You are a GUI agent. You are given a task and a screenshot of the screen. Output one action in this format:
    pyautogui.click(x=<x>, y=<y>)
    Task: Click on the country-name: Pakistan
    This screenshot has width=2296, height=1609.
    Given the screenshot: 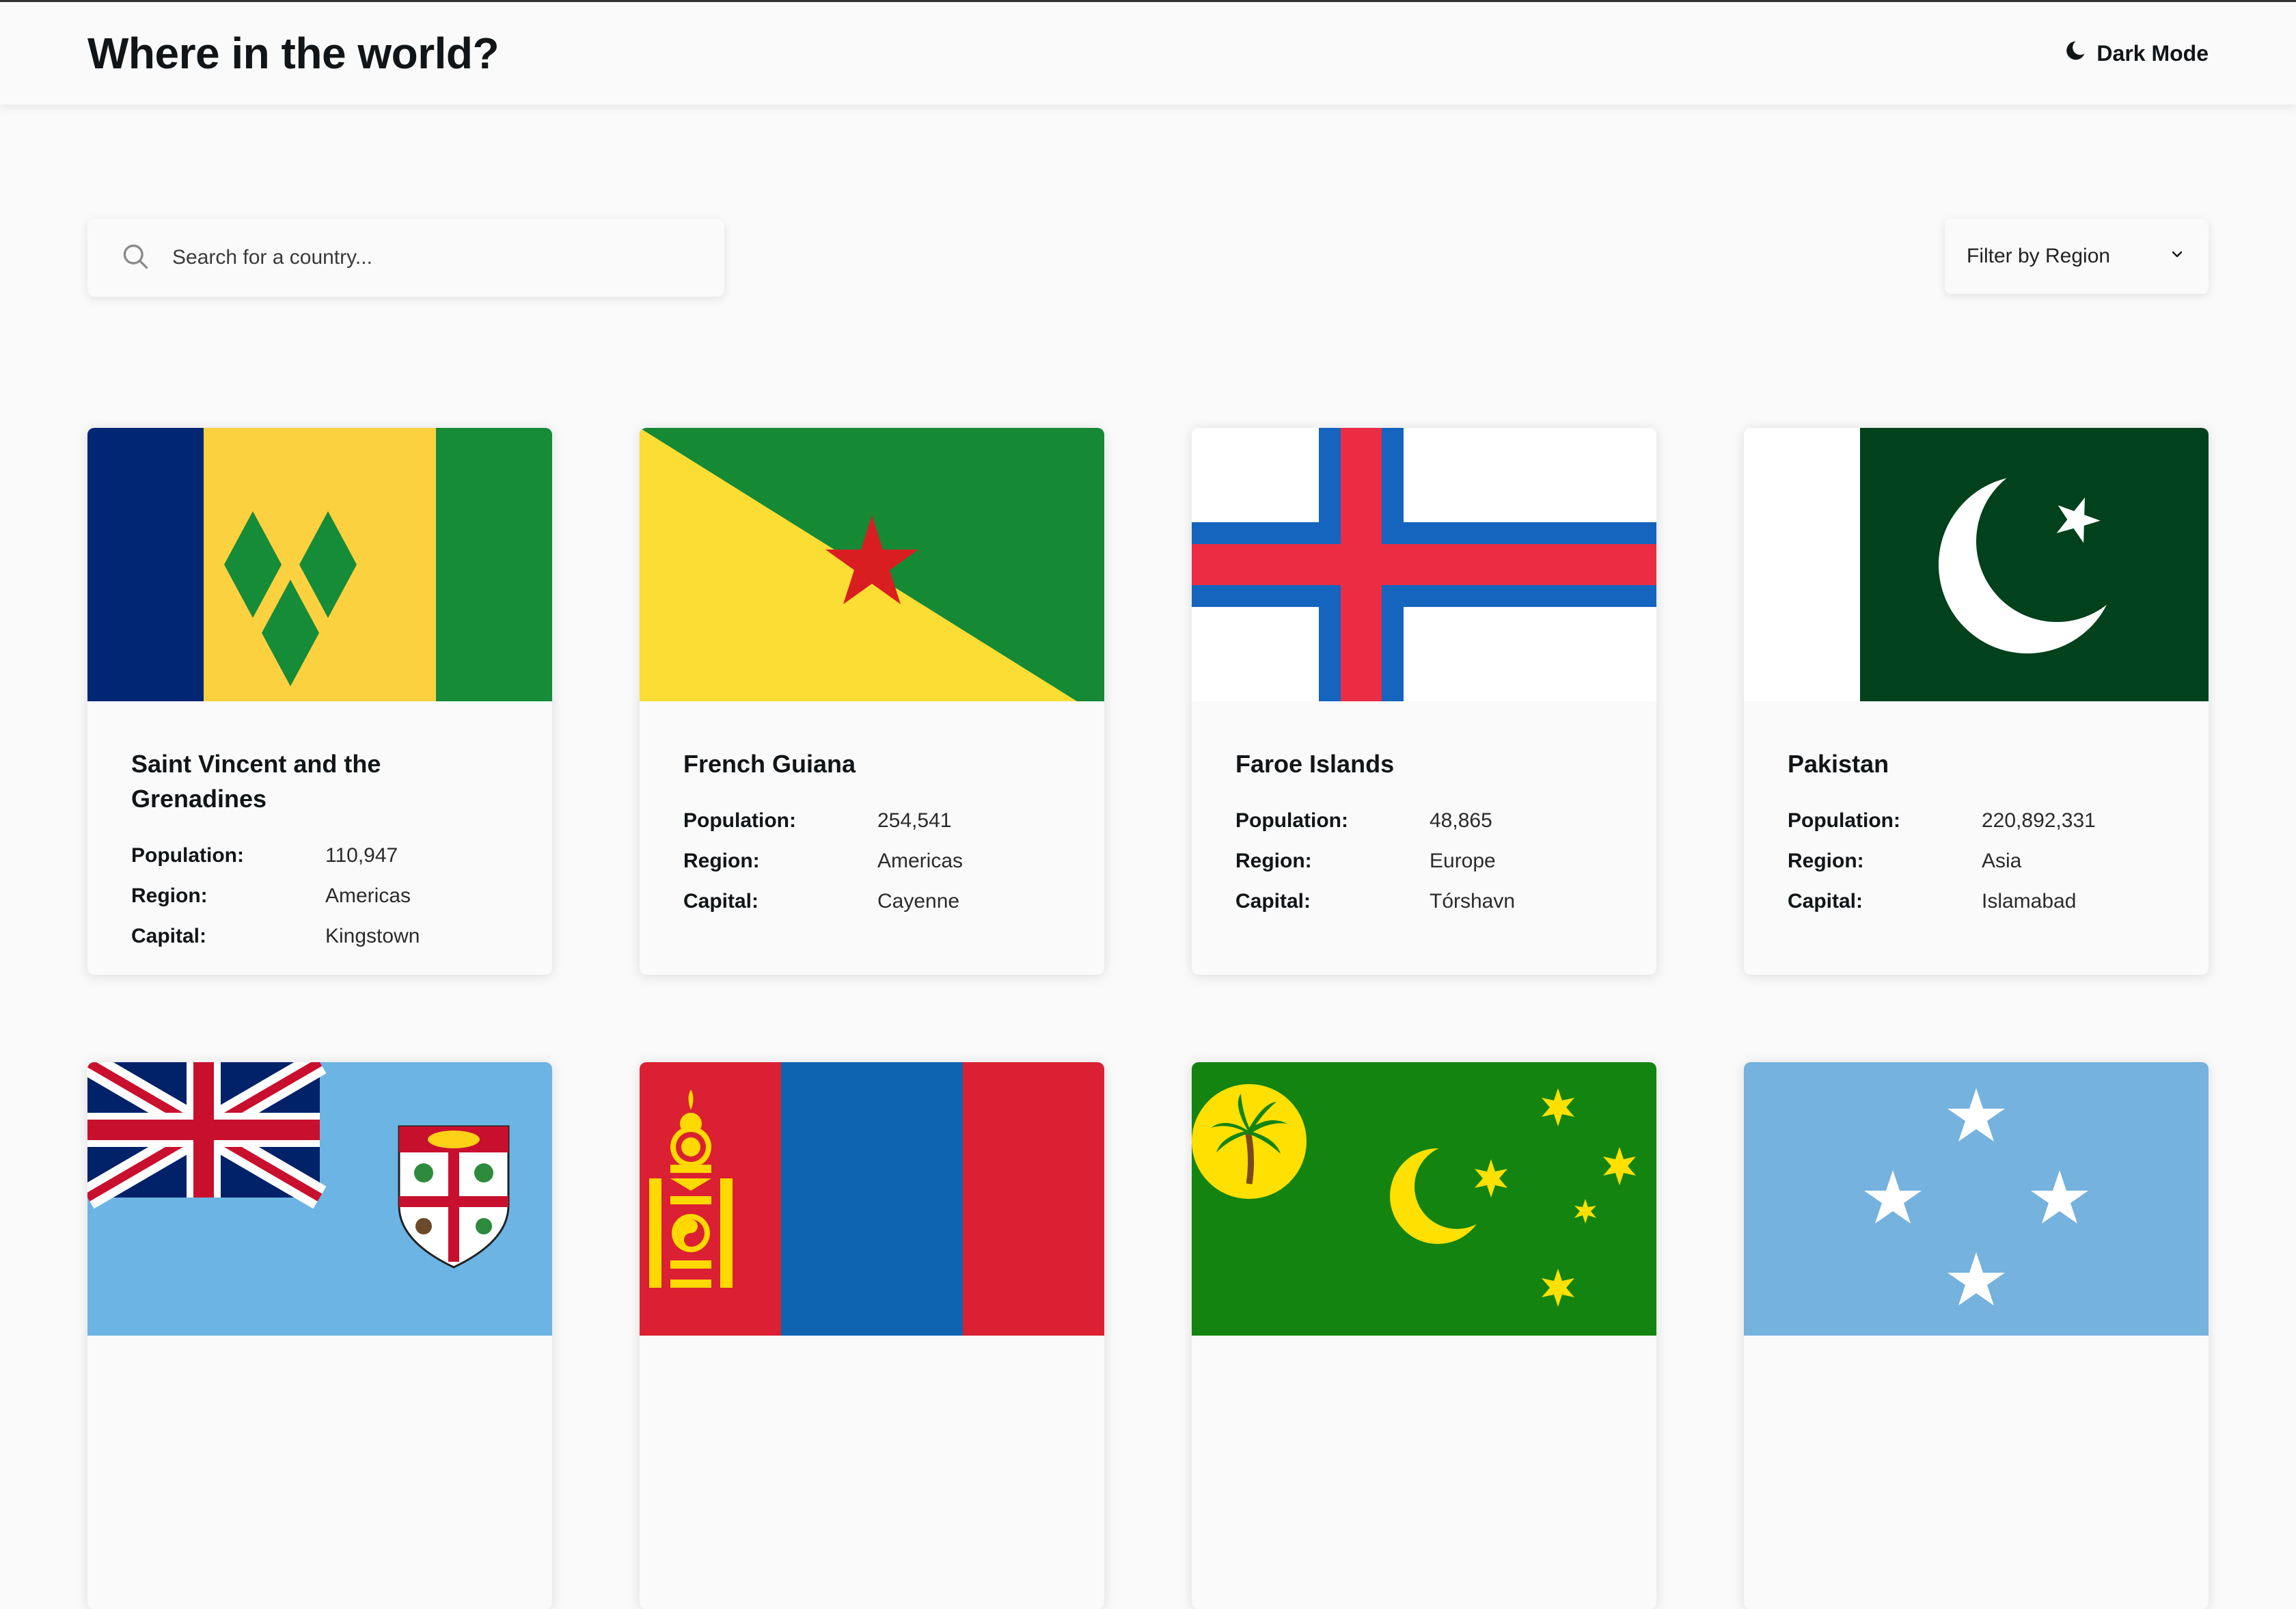 What is the action you would take?
    pyautogui.click(x=1838, y=764)
    